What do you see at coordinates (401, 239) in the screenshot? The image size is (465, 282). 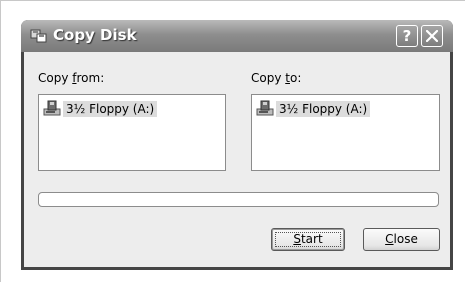 I see `close-button: Close` at bounding box center [401, 239].